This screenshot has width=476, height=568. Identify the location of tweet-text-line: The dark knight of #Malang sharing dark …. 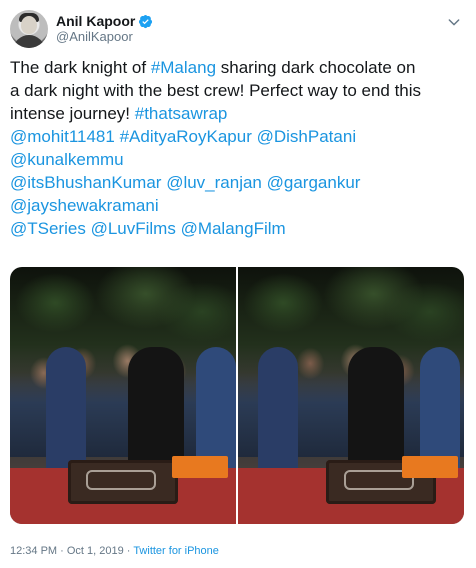
(240, 67).